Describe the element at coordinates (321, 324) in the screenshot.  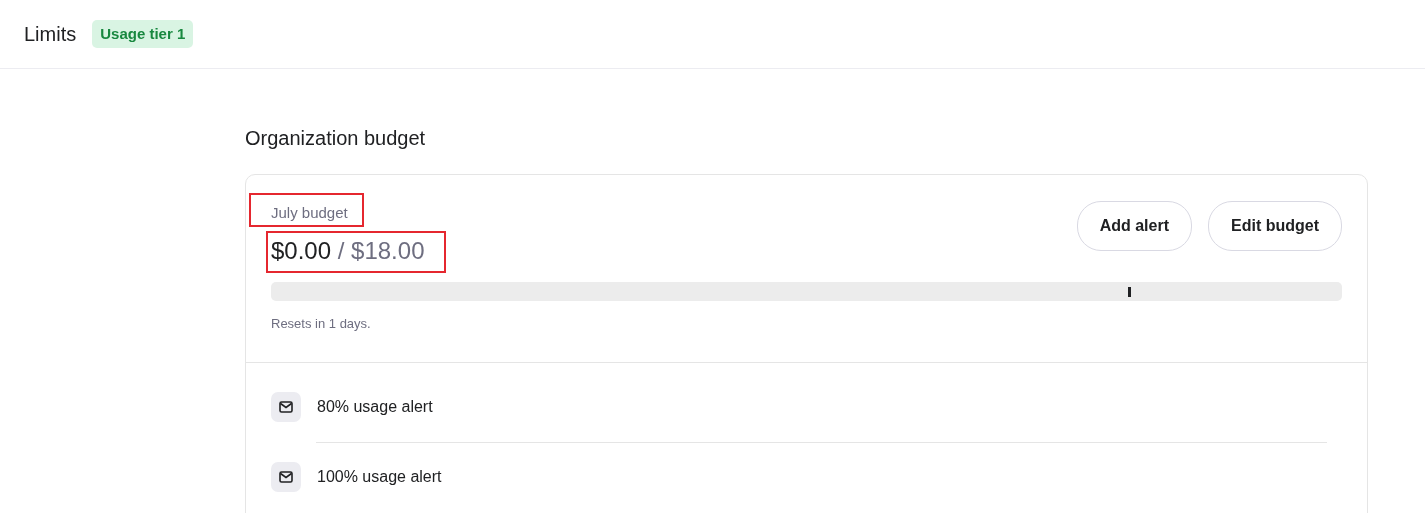
I see `reset-note: Resets in 1 days.` at that location.